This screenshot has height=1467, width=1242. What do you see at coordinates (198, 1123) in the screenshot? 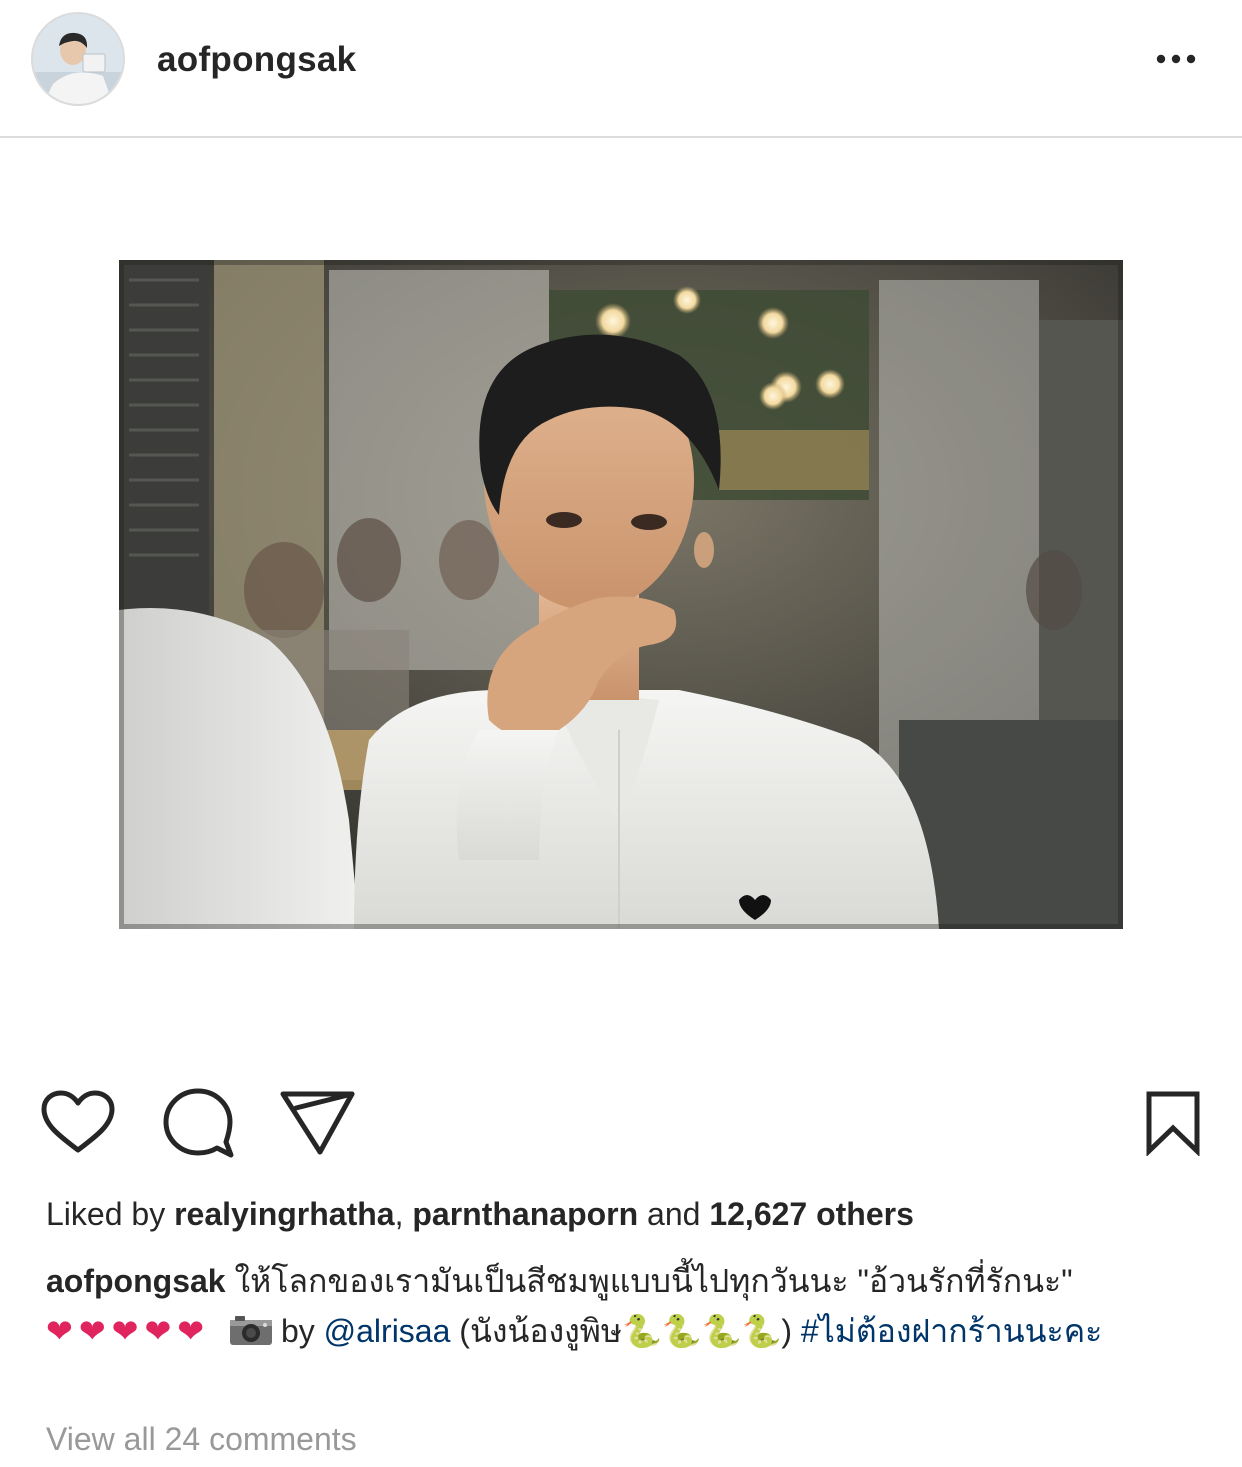
I see `comment-bubble-icon` at bounding box center [198, 1123].